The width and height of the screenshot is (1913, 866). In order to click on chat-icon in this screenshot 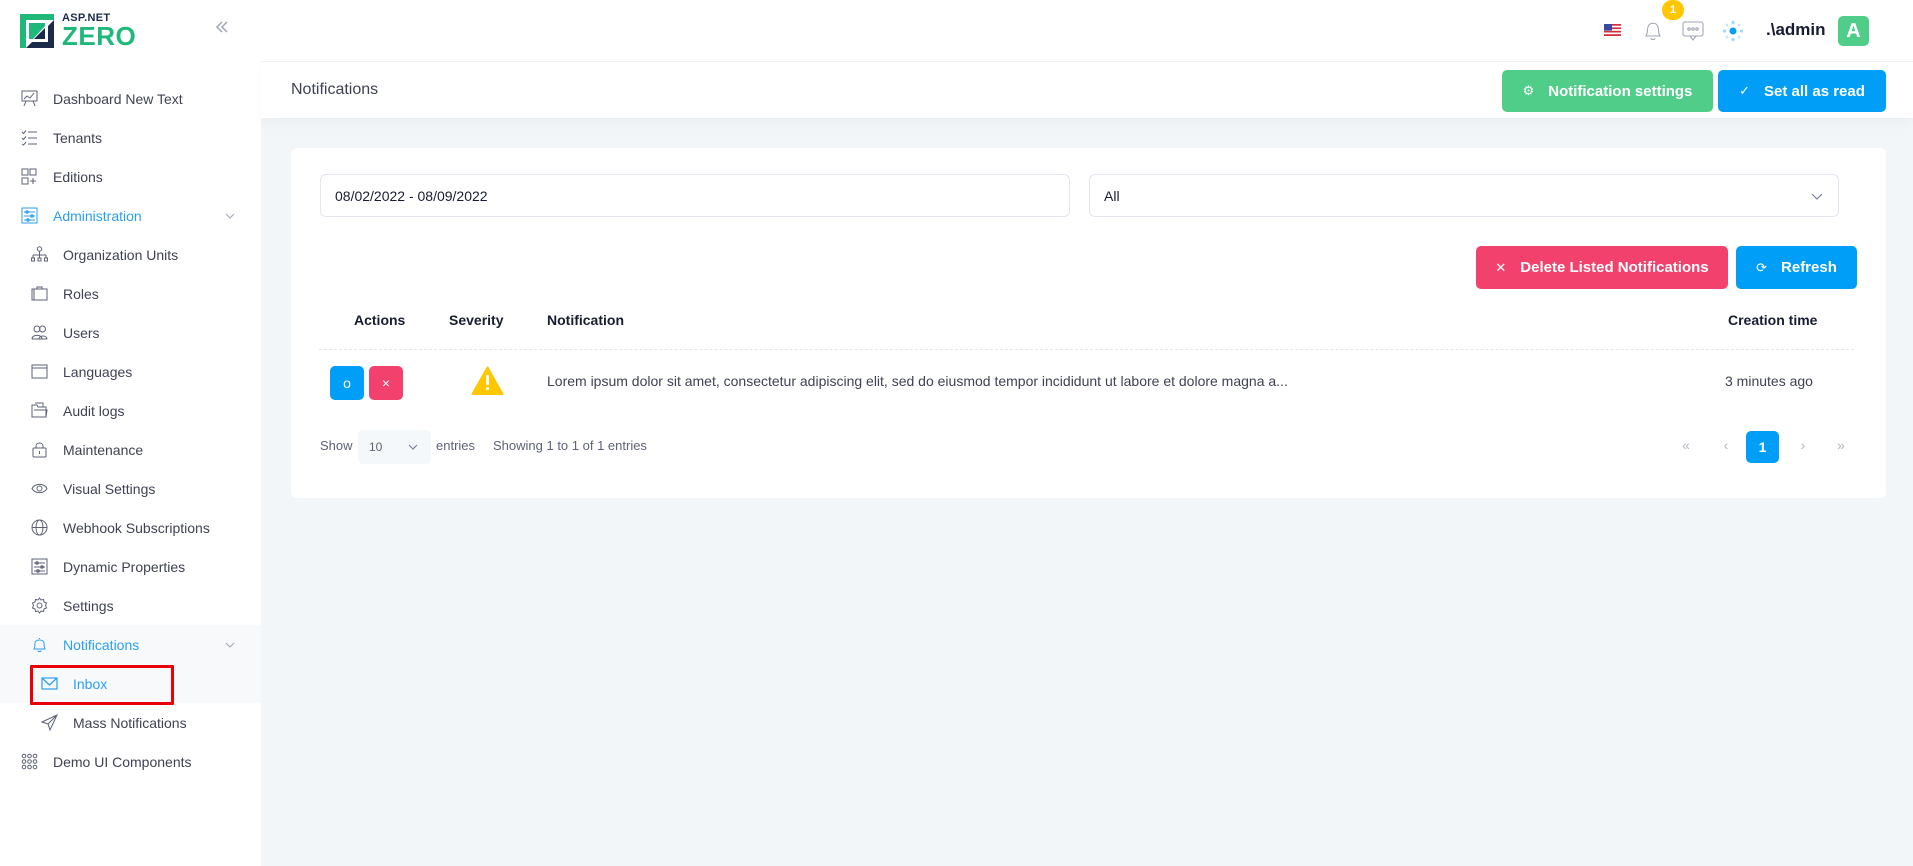, I will do `click(1693, 33)`.